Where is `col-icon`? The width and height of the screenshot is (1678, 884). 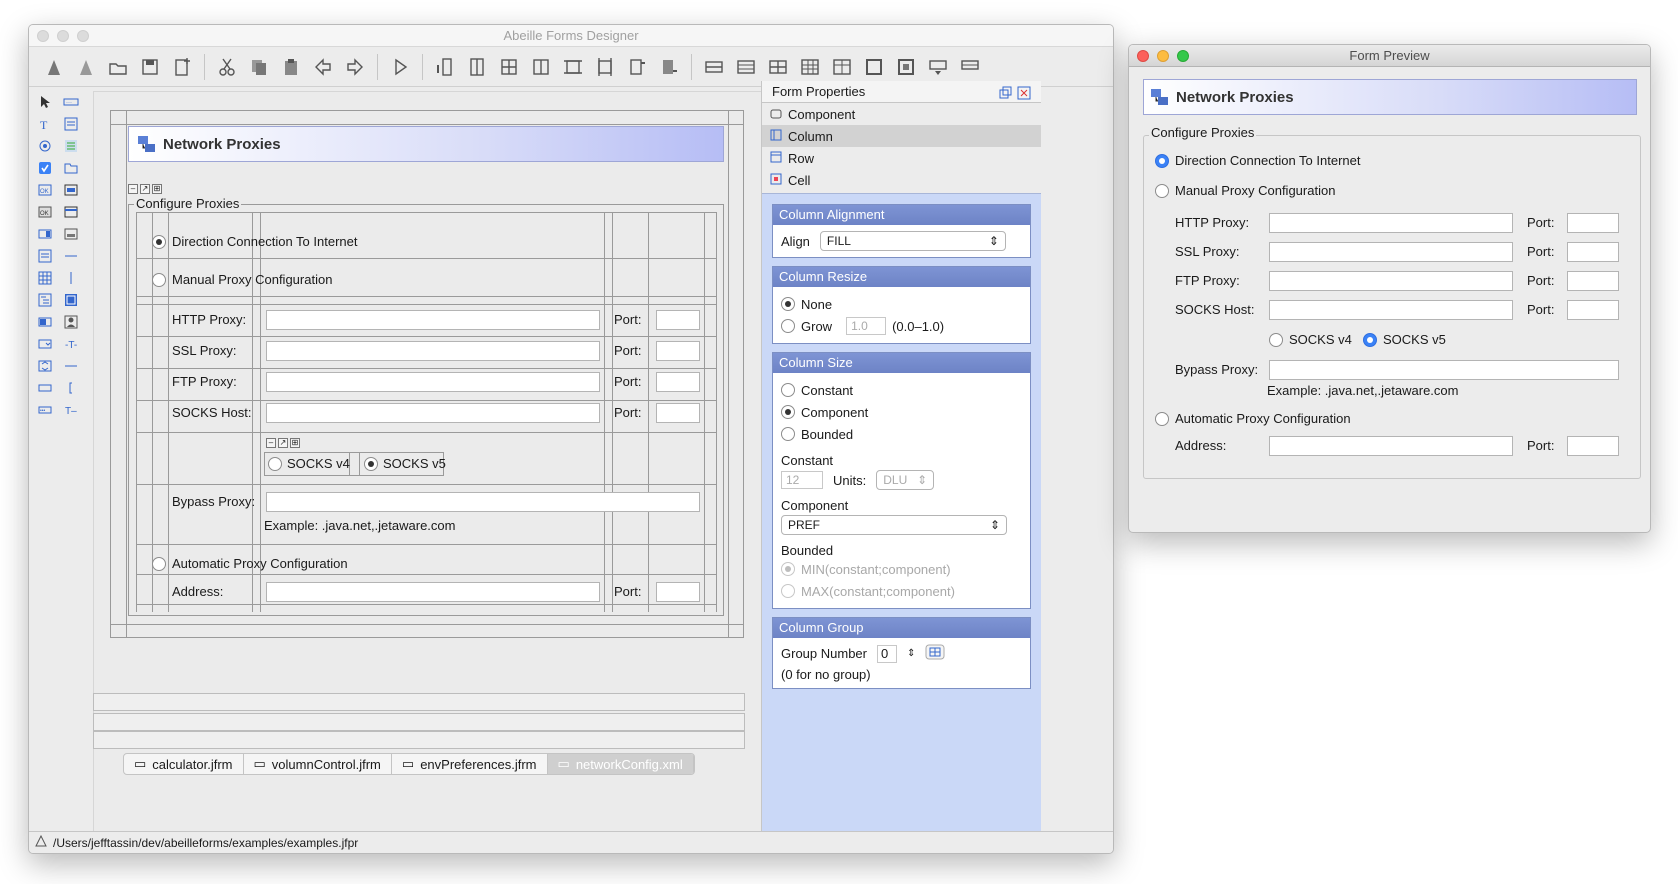
col-icon is located at coordinates (509, 67).